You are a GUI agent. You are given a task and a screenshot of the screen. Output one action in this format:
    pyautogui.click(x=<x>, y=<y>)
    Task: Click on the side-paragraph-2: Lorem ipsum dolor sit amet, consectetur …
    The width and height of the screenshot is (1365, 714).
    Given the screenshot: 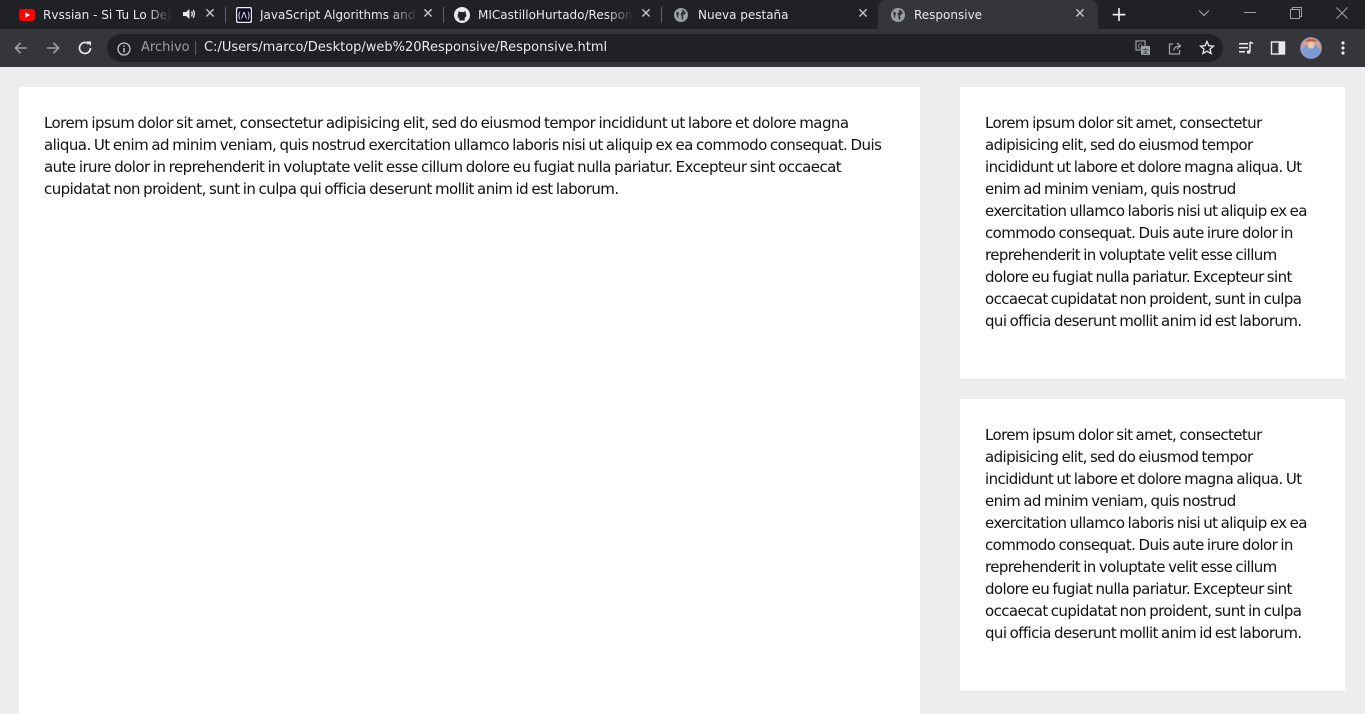 What is the action you would take?
    pyautogui.click(x=1146, y=534)
    